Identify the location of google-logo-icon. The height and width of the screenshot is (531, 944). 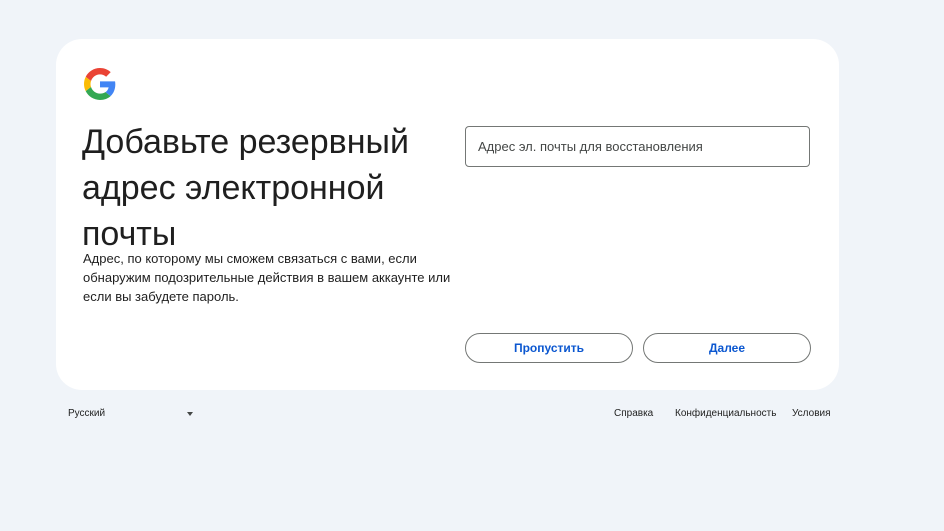
(100, 84).